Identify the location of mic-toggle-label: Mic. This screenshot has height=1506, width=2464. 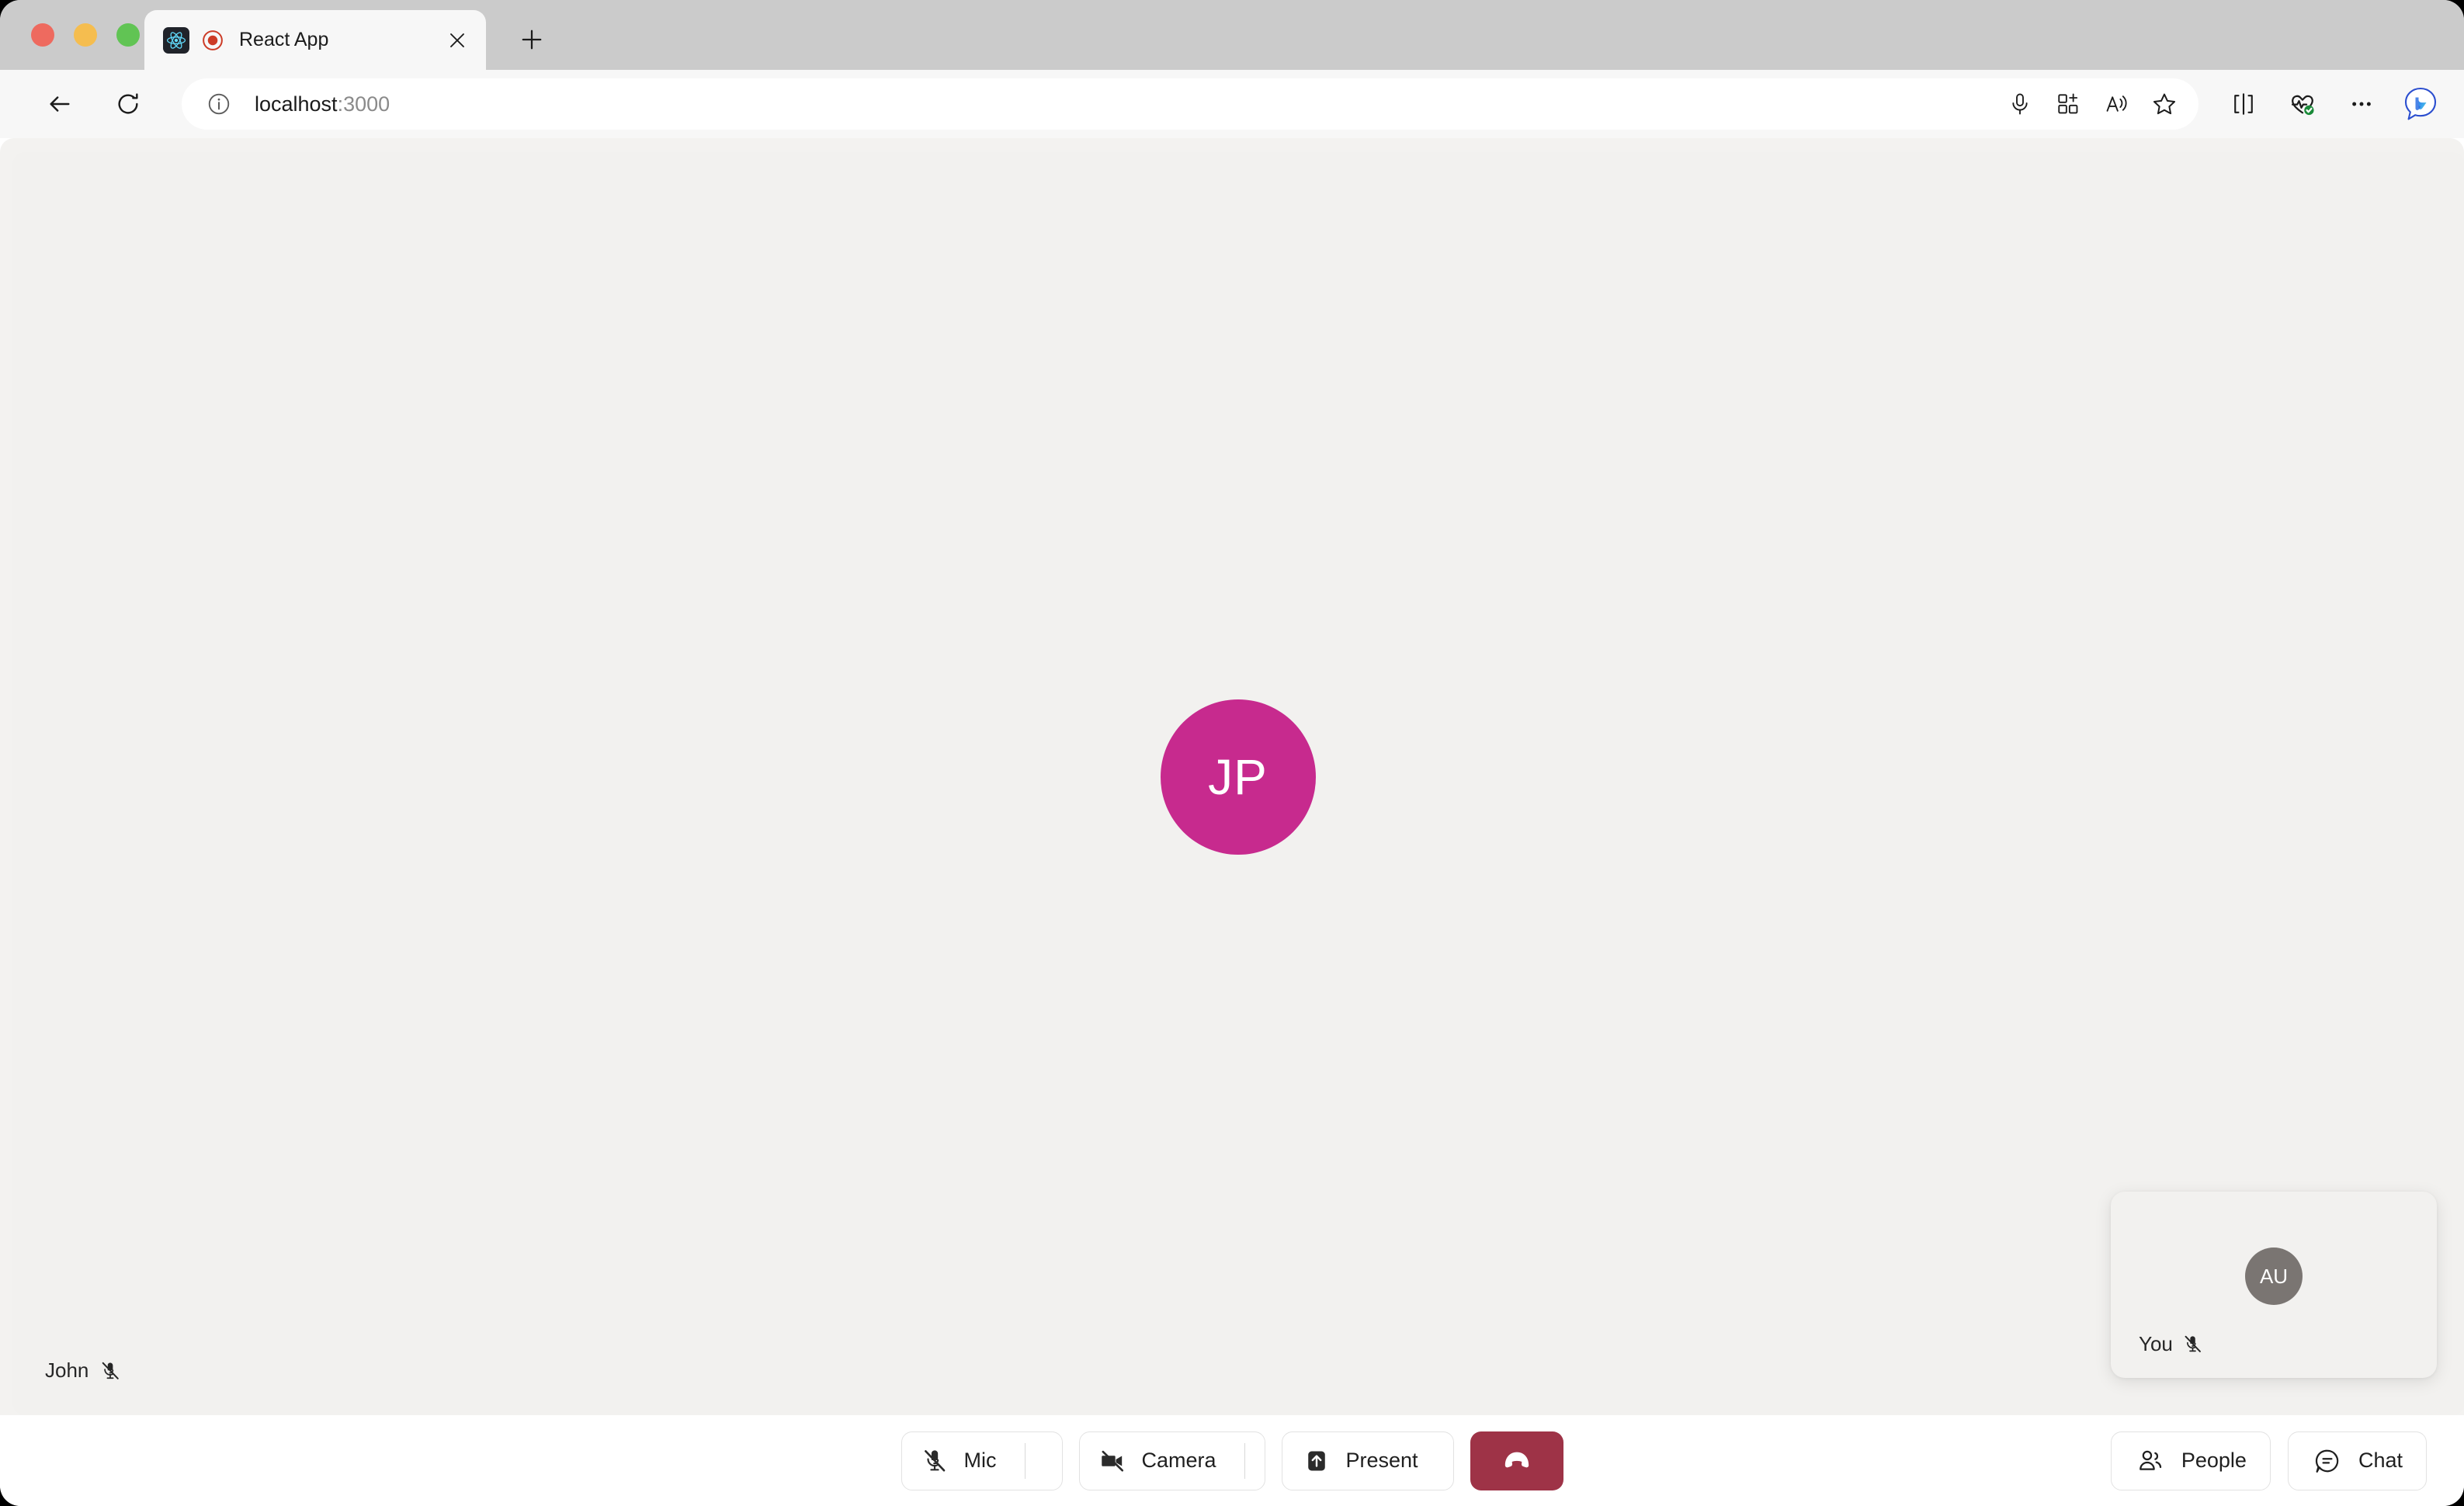
(980, 1460).